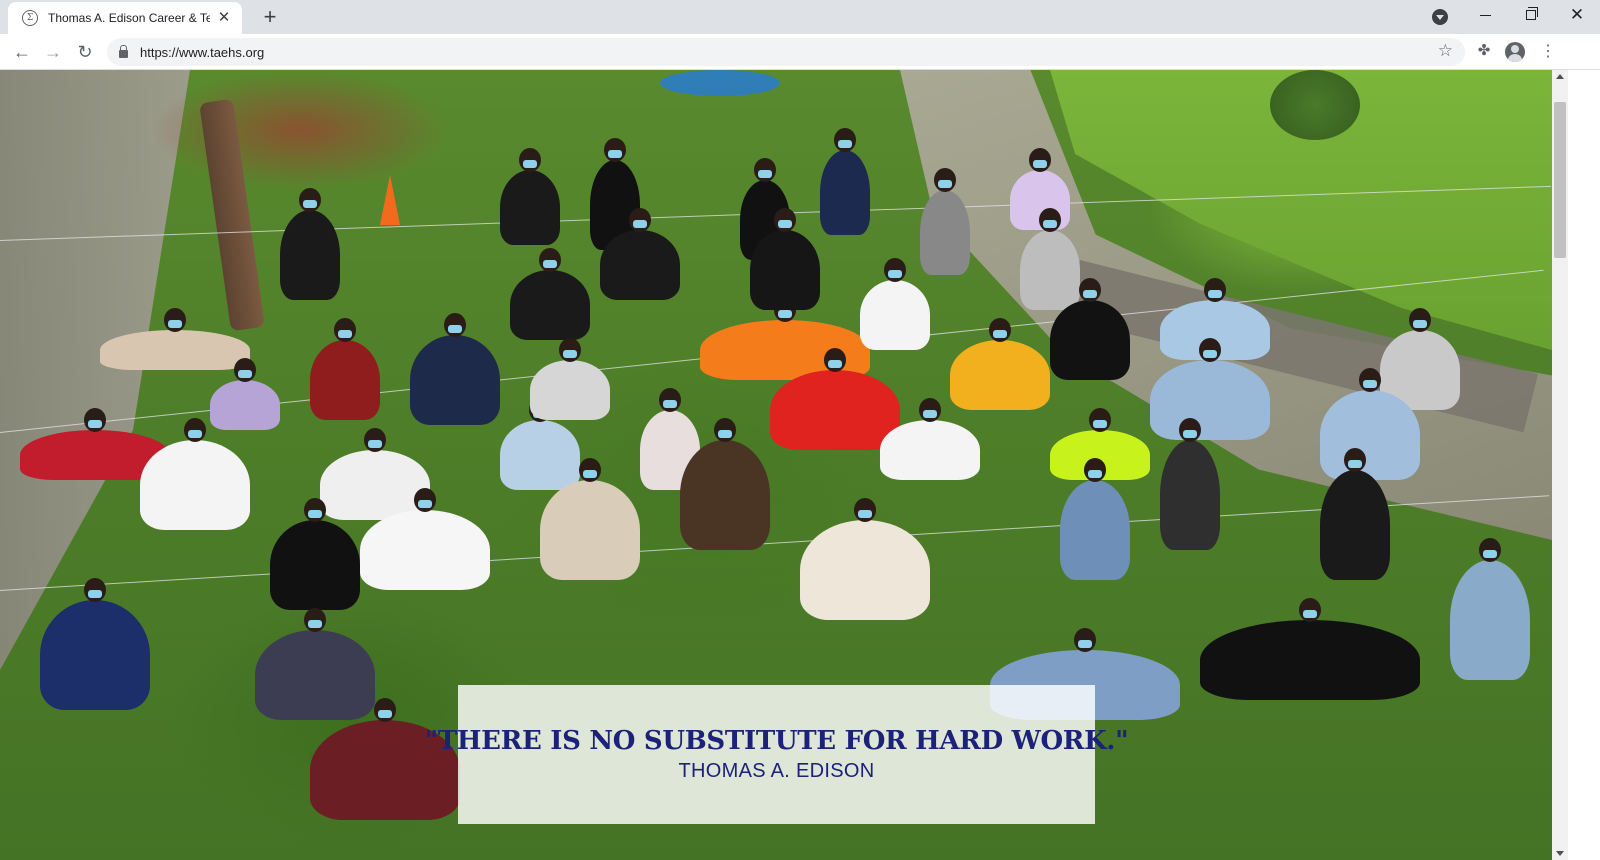  Describe the element at coordinates (776, 771) in the screenshot. I see `quote-author: THOMAS A. EDISON` at that location.